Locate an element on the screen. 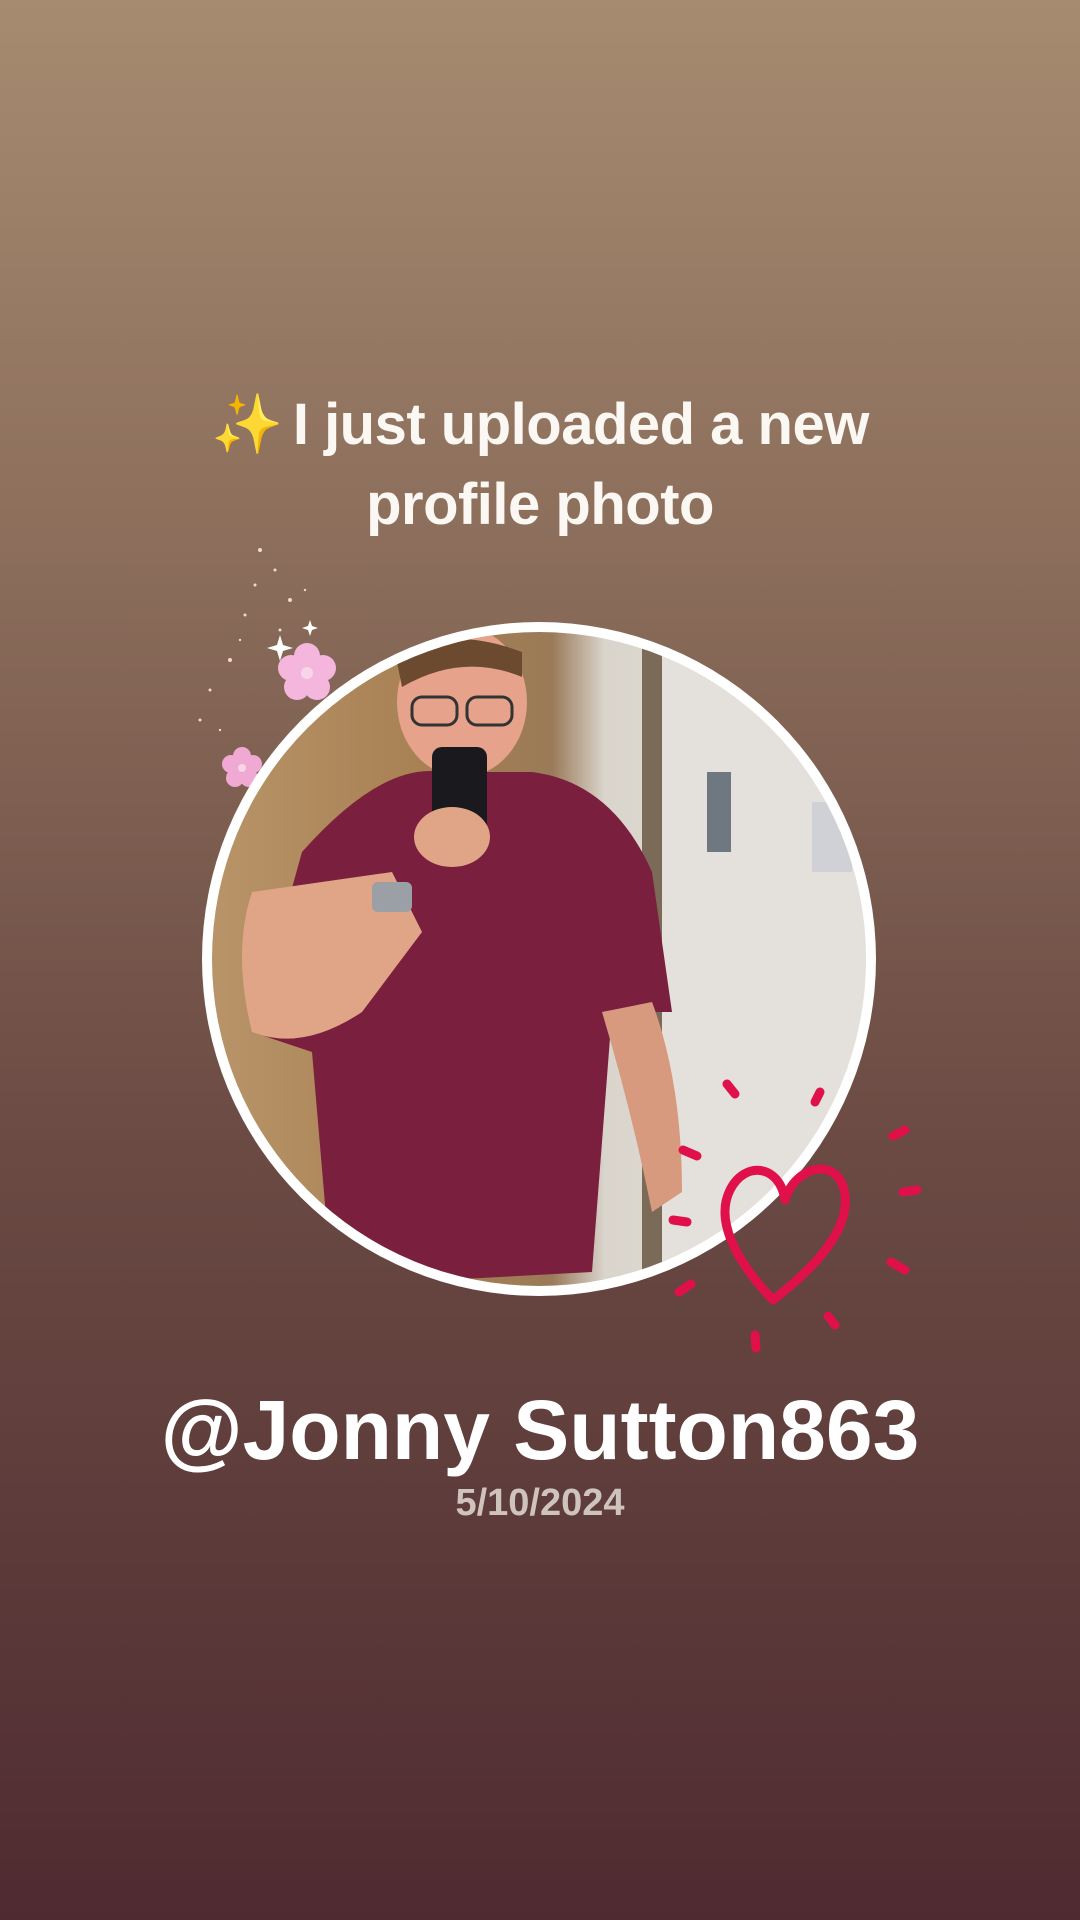 This screenshot has height=1920, width=1080. headline: ✨ I just uploaded a new profile photo is located at coordinates (540, 465).